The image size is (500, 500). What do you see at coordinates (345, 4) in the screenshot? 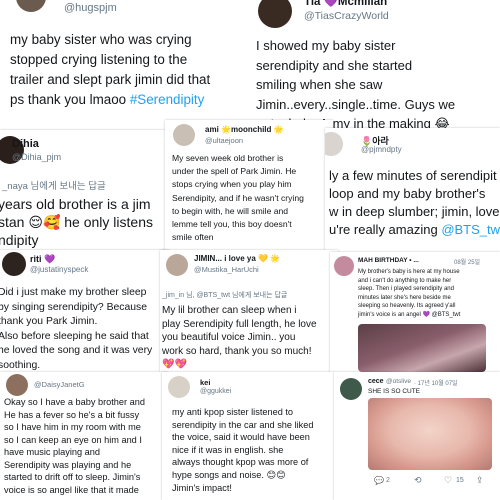
I see `user-name: Tia 💜Mcmillan` at bounding box center [345, 4].